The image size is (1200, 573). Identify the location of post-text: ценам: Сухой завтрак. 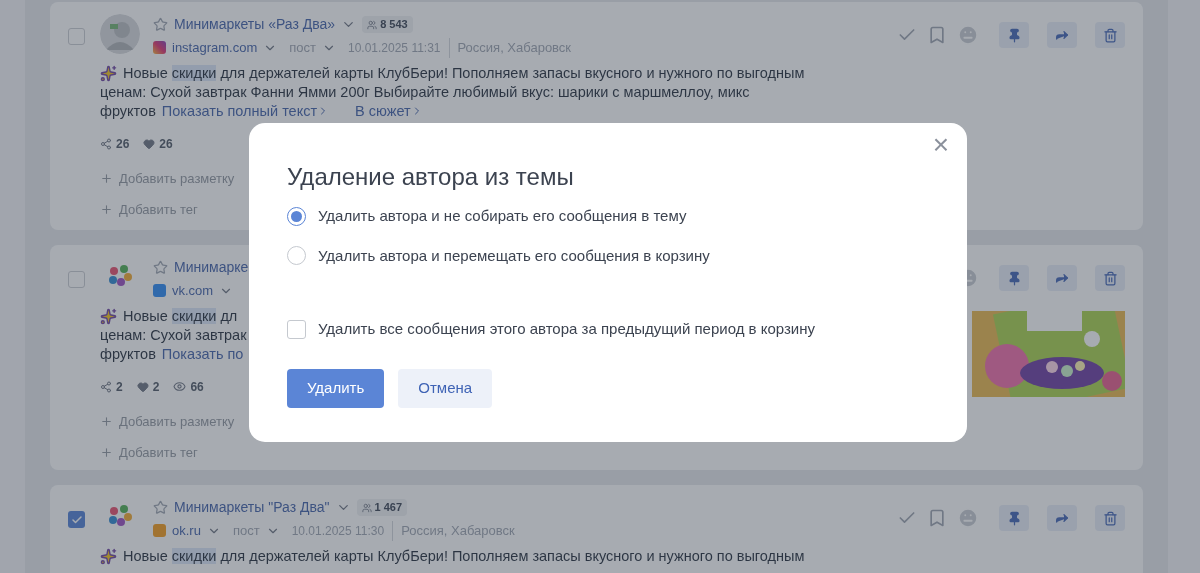
(173, 335).